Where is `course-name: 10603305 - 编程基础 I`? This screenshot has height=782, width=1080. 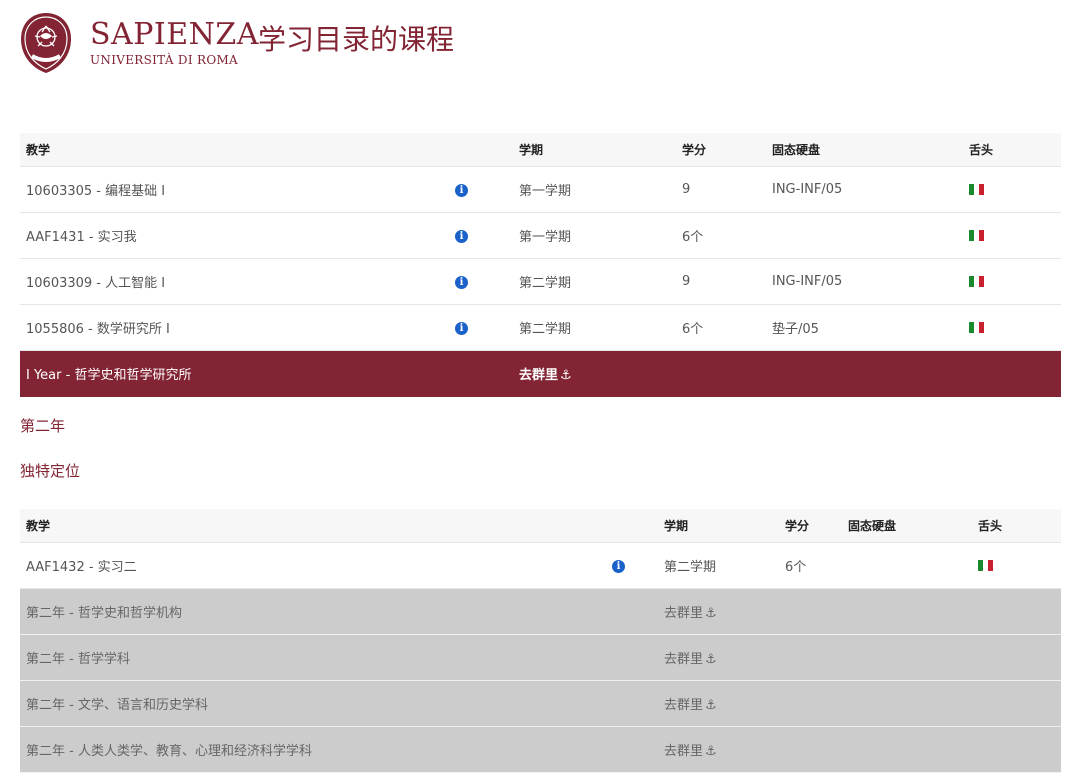 course-name: 10603305 - 编程基础 I is located at coordinates (234, 189).